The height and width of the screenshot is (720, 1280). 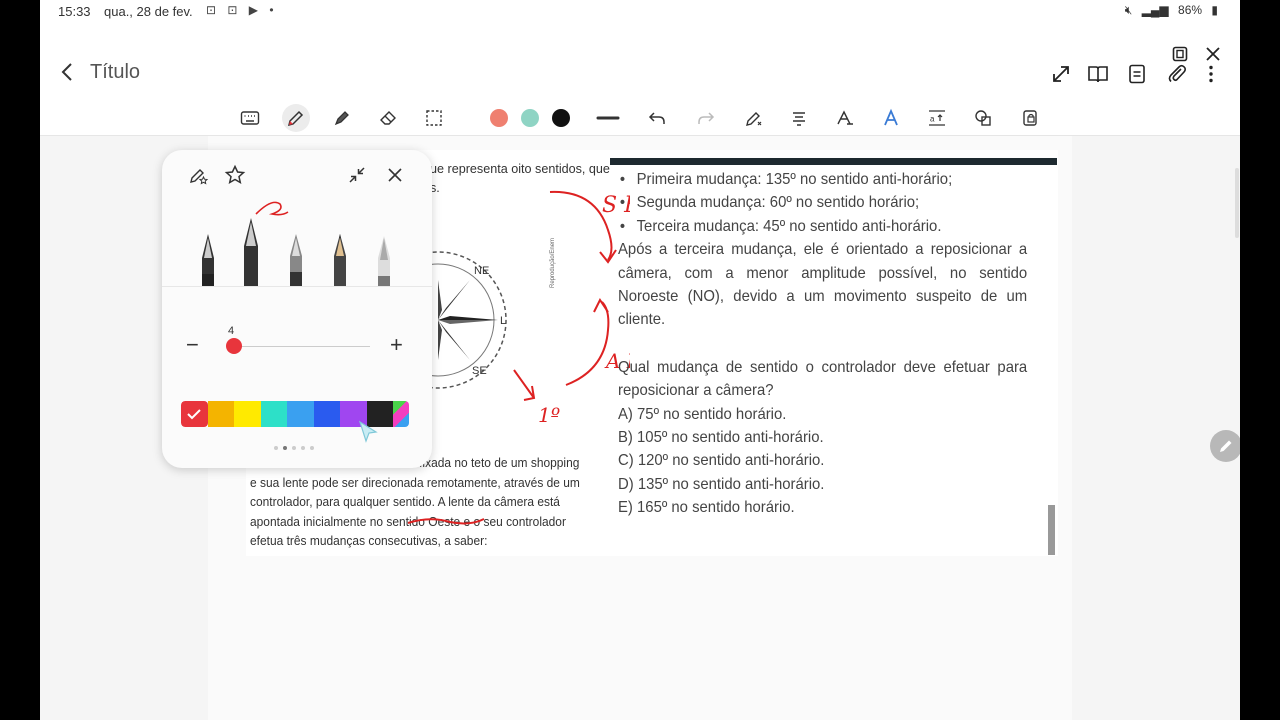 What do you see at coordinates (891, 118) in the screenshot?
I see `font-style-icon` at bounding box center [891, 118].